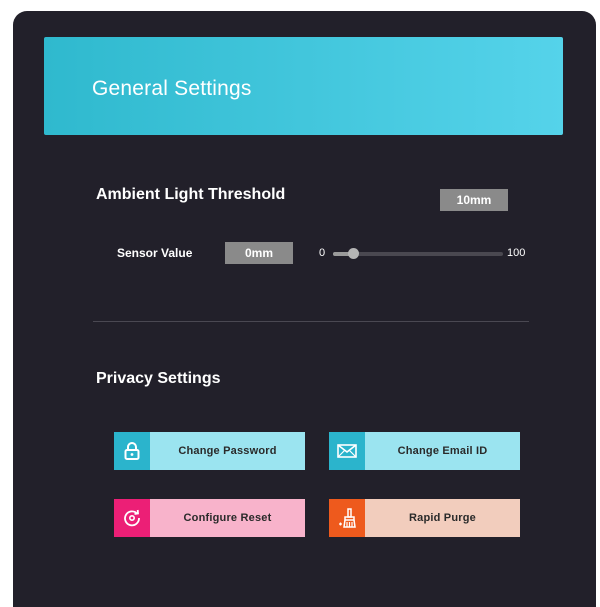  I want to click on change-email-button: Change Email ID, so click(424, 451).